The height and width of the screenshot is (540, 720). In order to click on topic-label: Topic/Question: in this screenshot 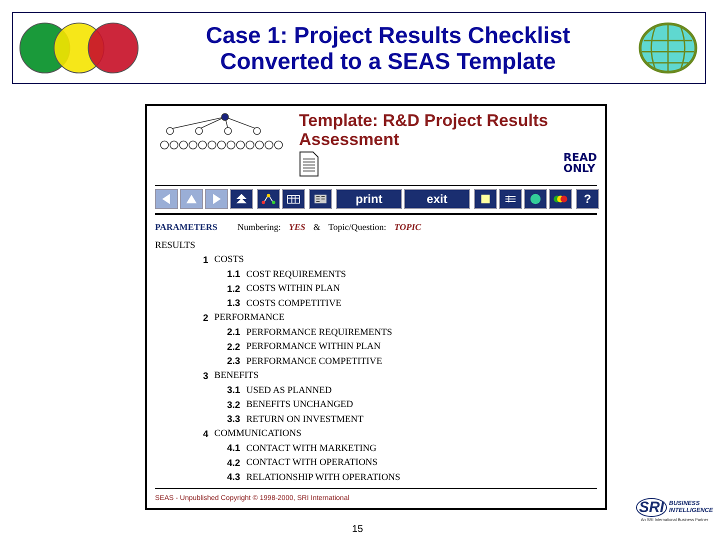, I will do `click(357, 227)`.